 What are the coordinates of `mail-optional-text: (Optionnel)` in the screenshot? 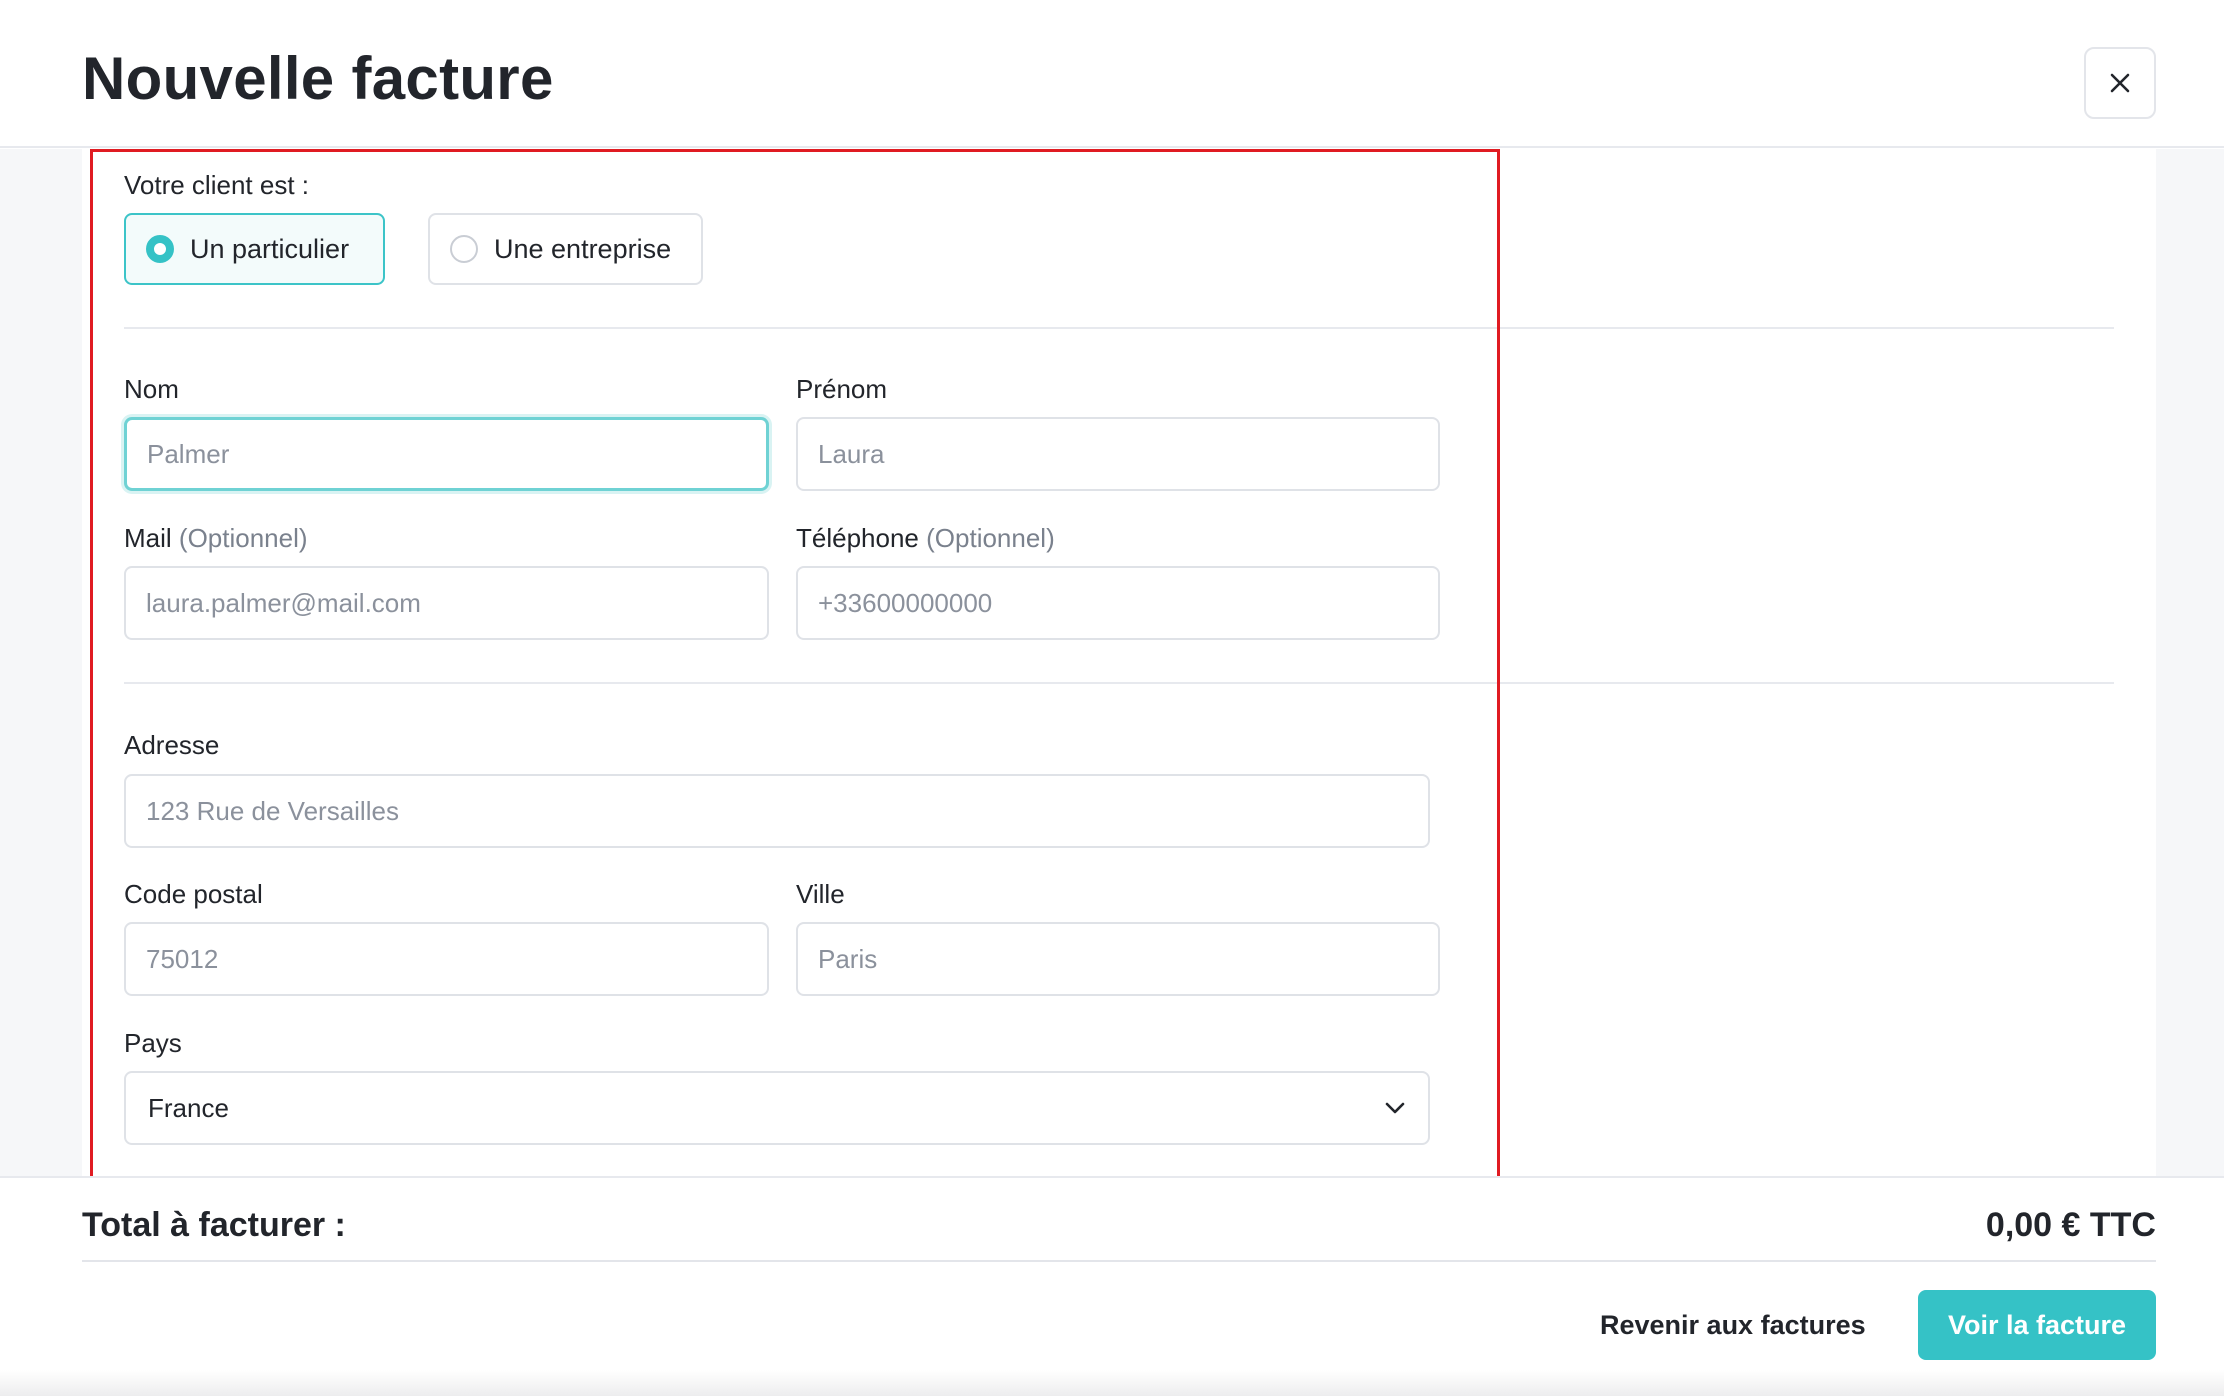 It's located at (243, 538).